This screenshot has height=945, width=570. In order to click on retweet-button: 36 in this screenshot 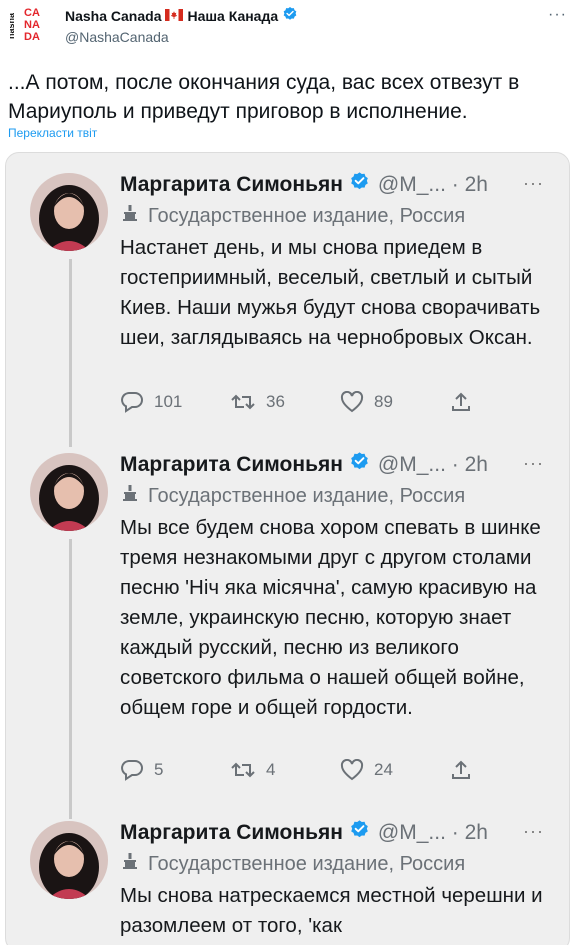, I will do `click(285, 402)`.